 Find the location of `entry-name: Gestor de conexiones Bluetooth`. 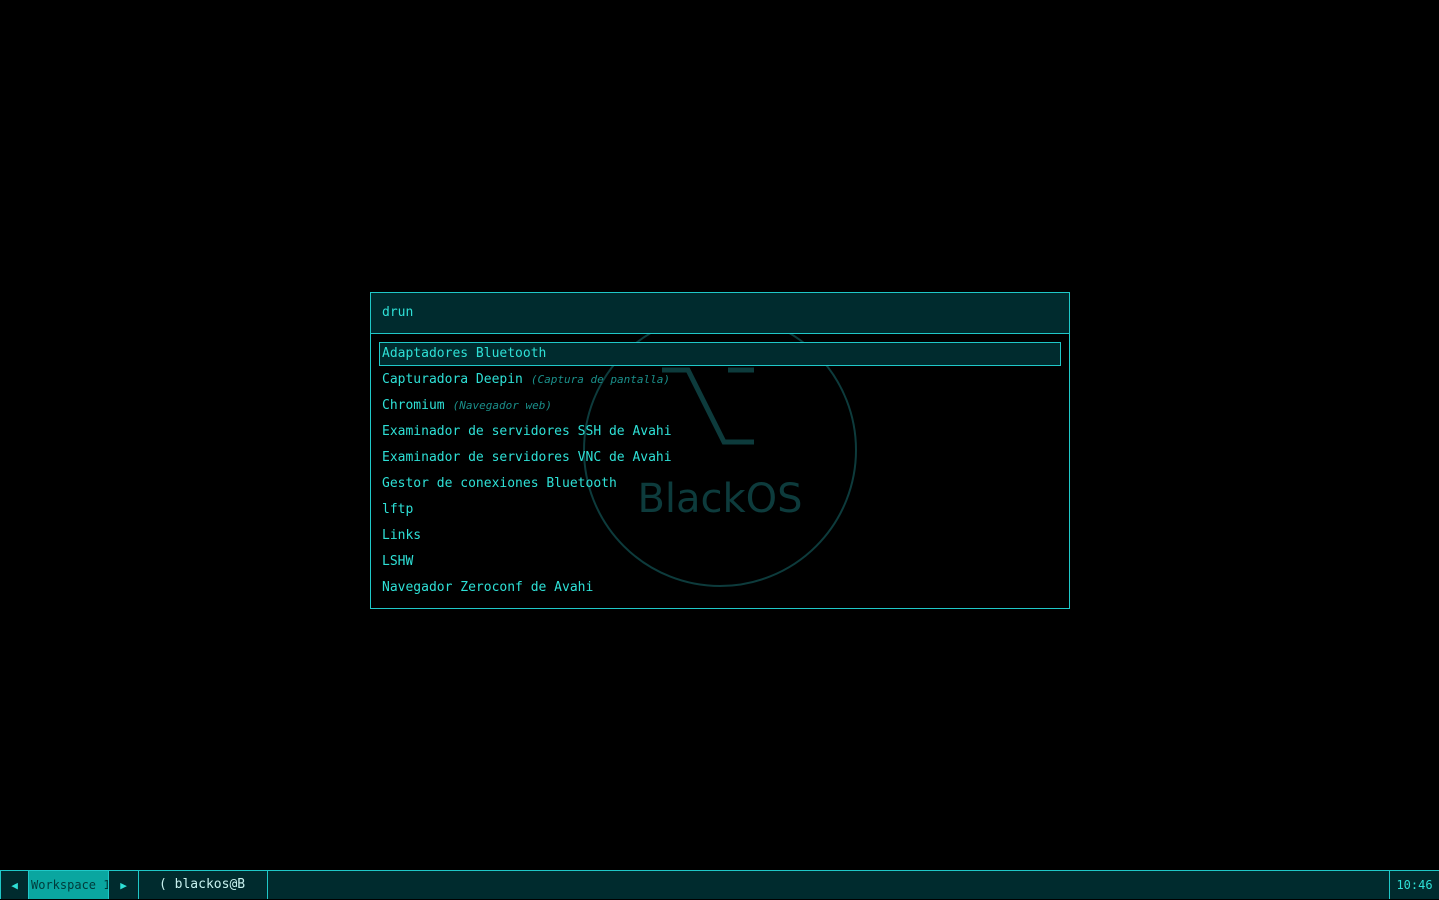

entry-name: Gestor de conexiones Bluetooth is located at coordinates (499, 483).